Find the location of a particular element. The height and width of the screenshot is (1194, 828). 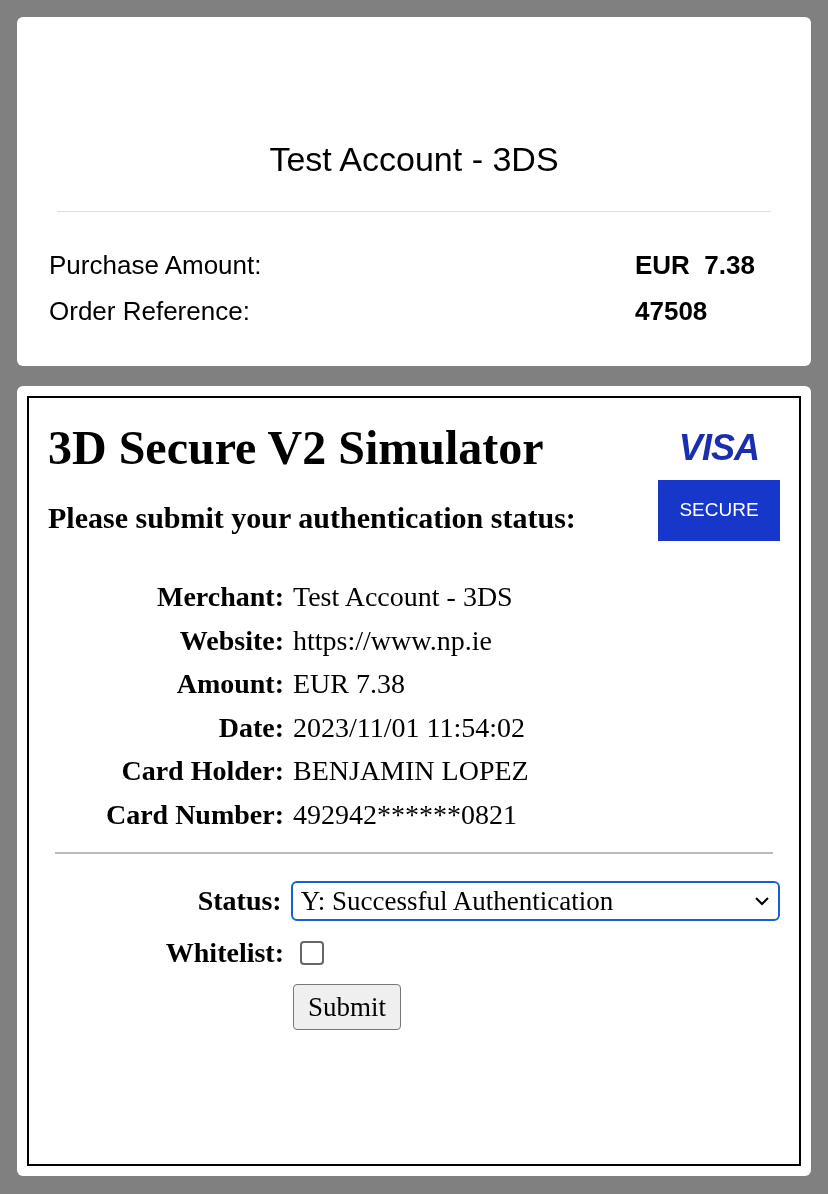

detail-value: EUR 7.38 is located at coordinates (349, 684).